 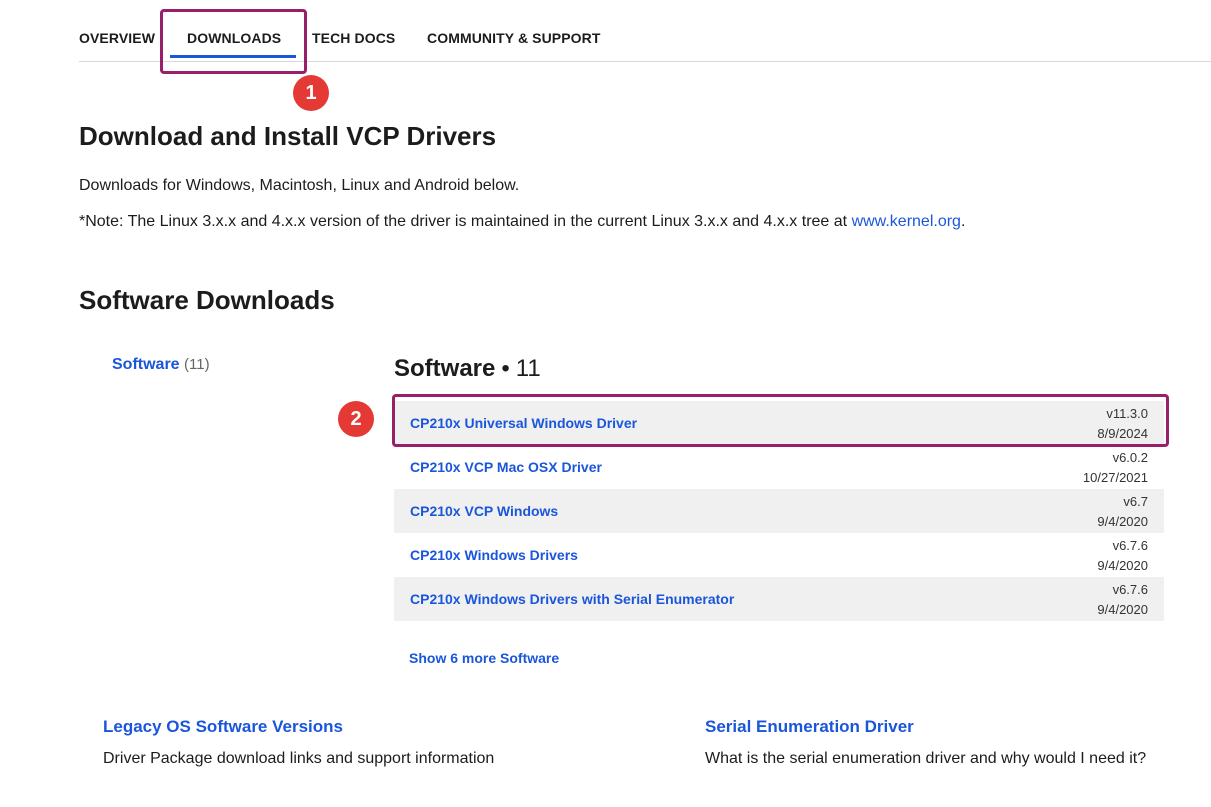 What do you see at coordinates (1115, 477) in the screenshot?
I see `software-date: 10/27/2021` at bounding box center [1115, 477].